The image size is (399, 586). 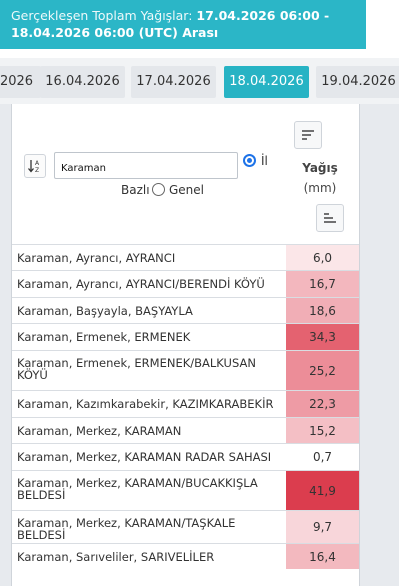 I want to click on station-name: Karaman, Ayrancı, AYRANCI/BERENDİ KÖYÜ, so click(x=141, y=284).